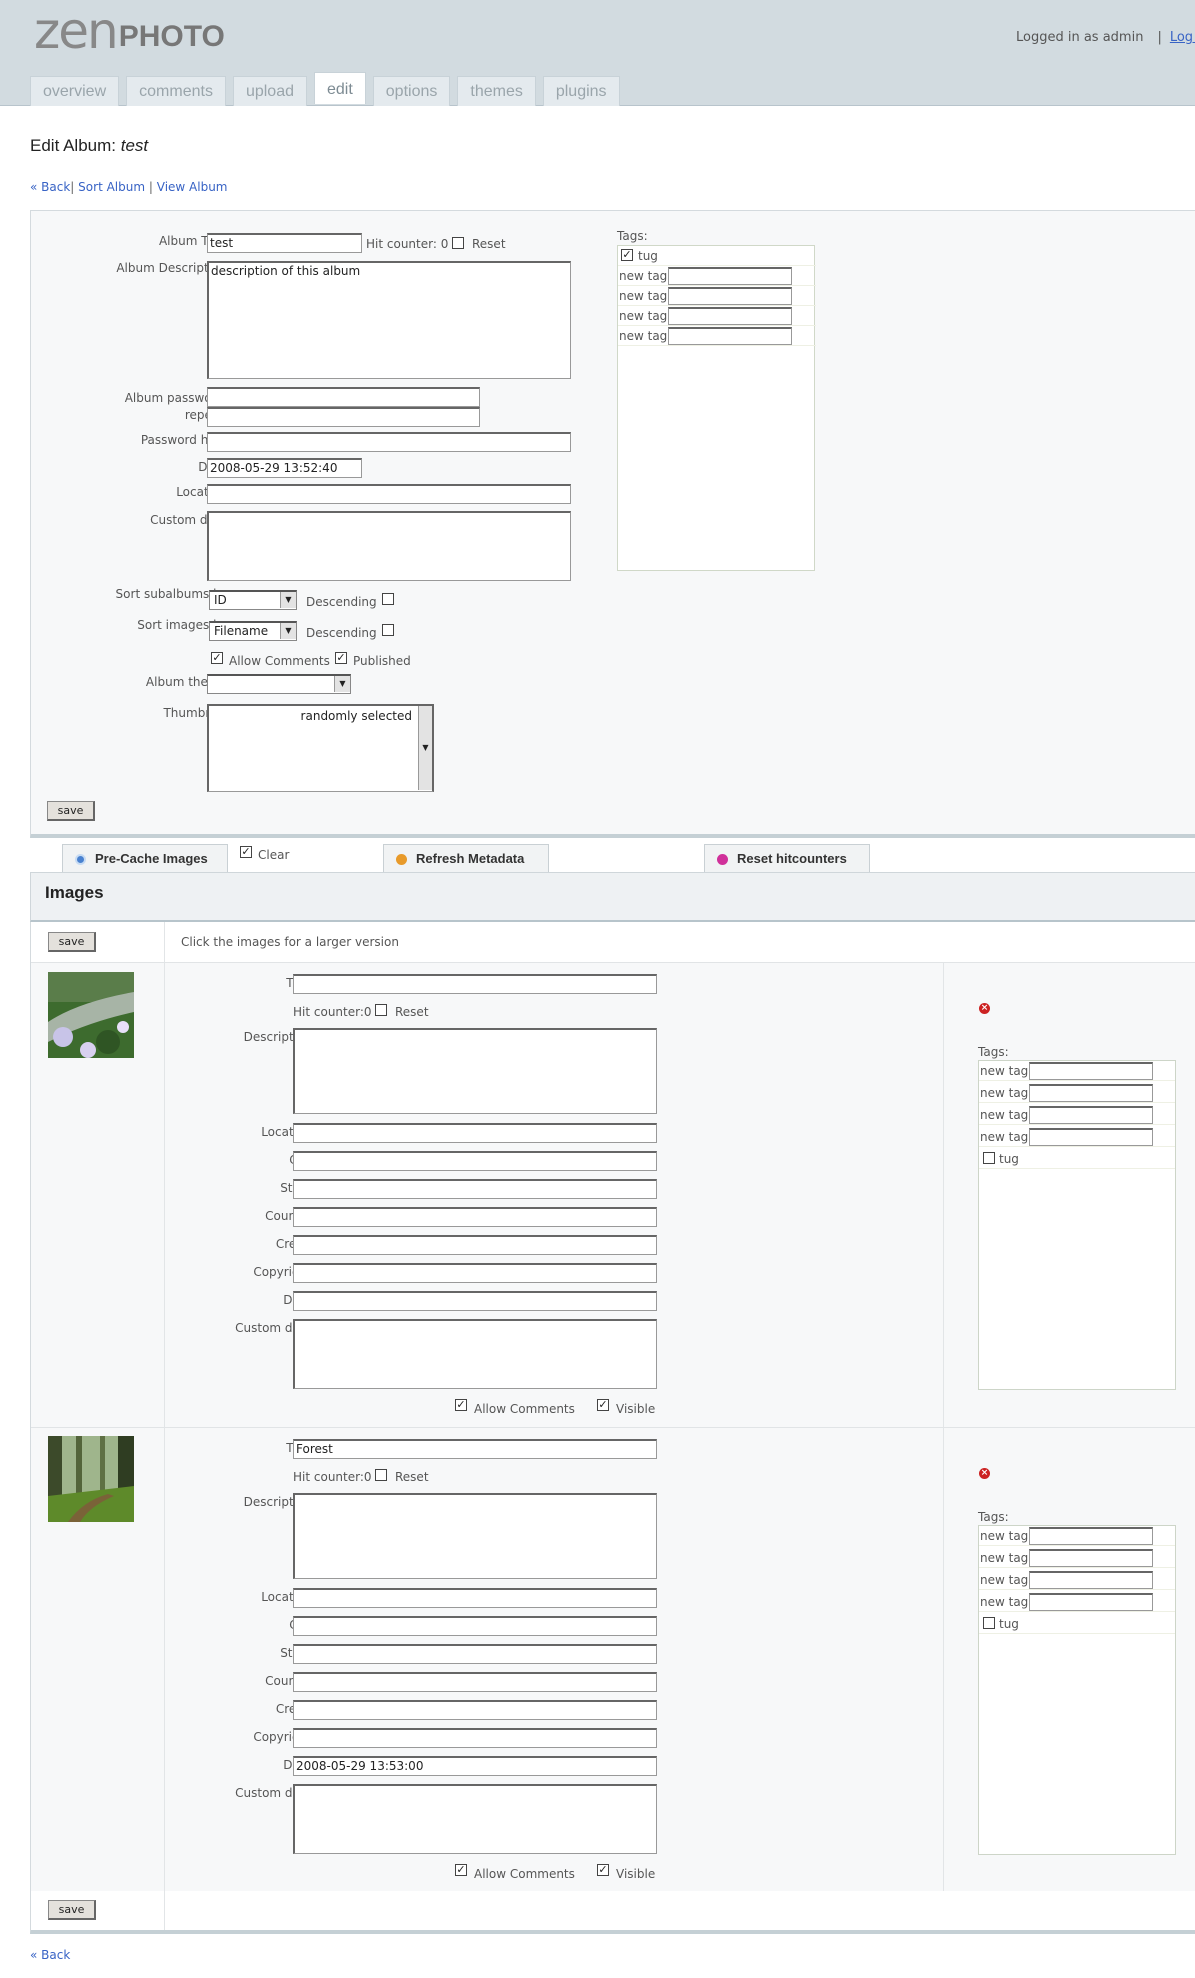 The width and height of the screenshot is (1195, 1978). Describe the element at coordinates (343, 397) in the screenshot. I see `album-password-input` at that location.